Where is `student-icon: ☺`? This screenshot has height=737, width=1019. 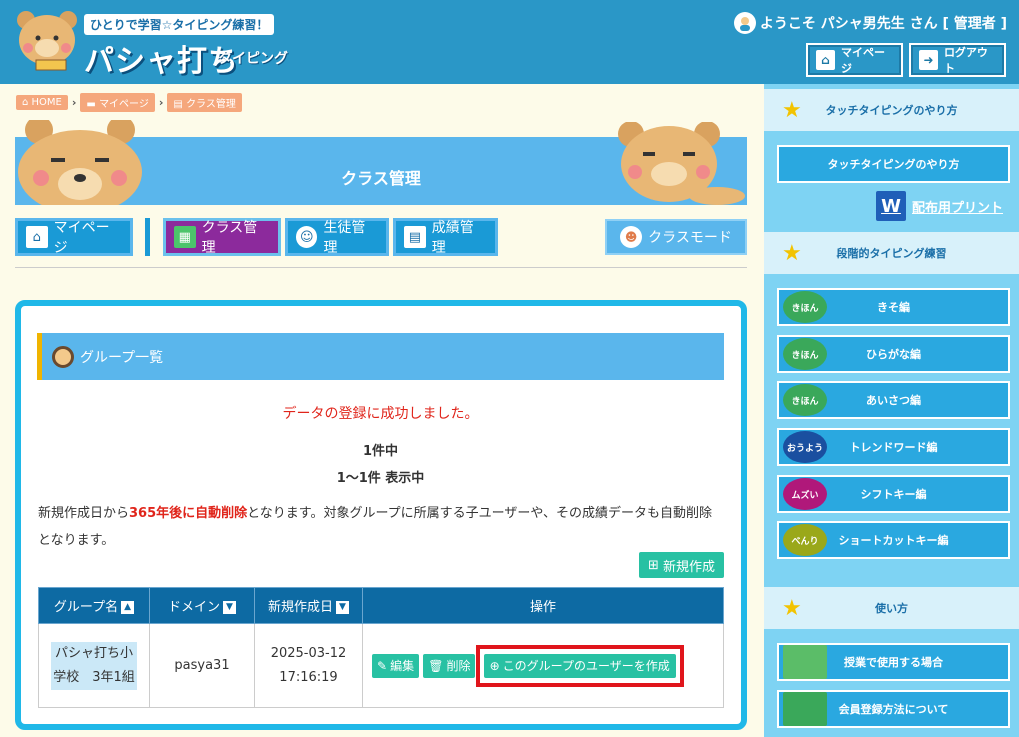 student-icon: ☺ is located at coordinates (307, 237).